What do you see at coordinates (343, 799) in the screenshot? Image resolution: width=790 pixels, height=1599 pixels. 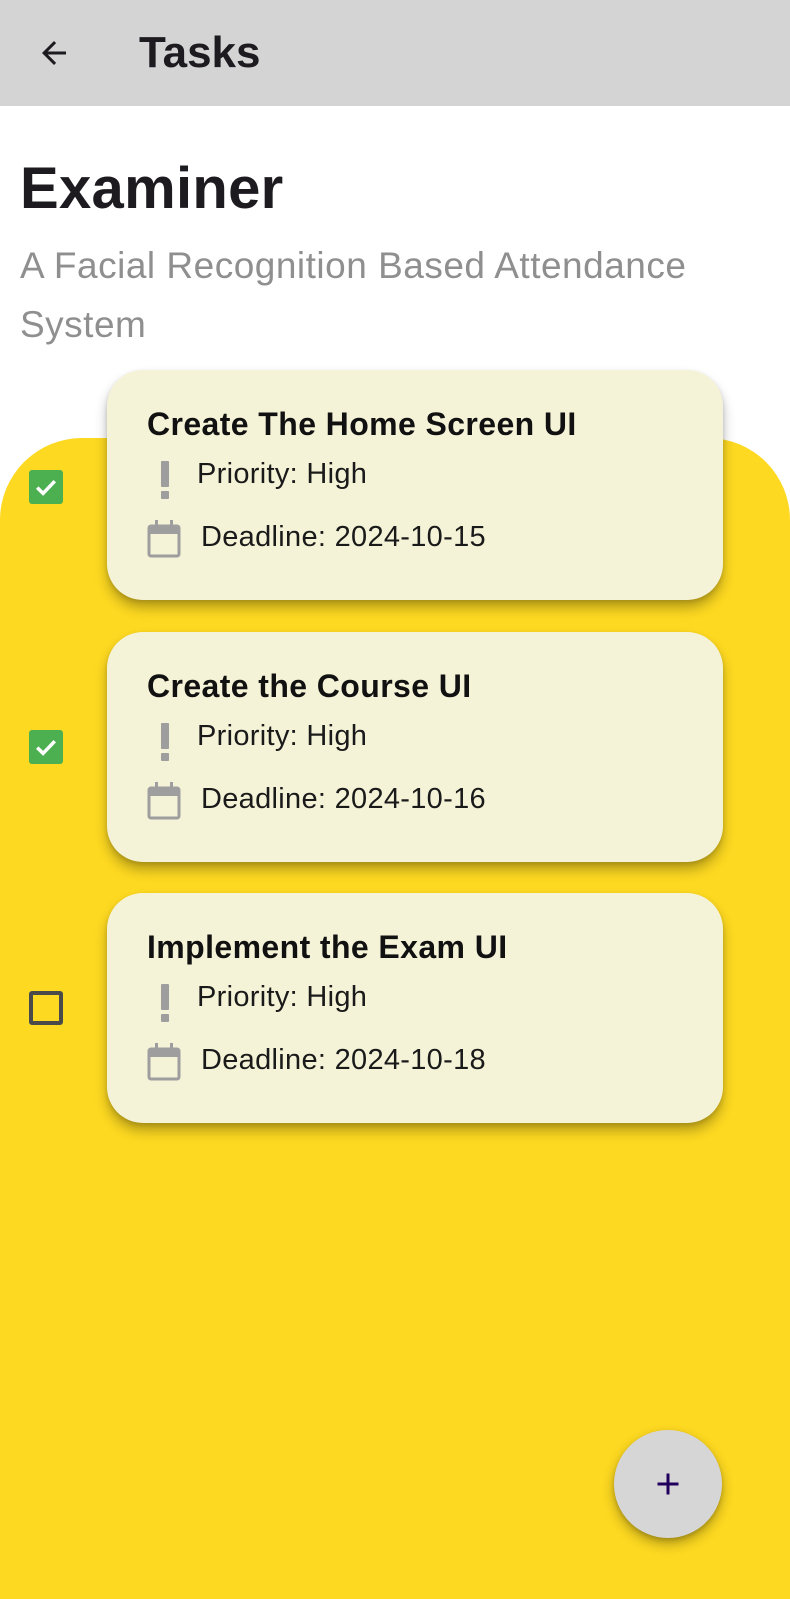 I see `task-deadline: Deadline: 2024-10-16` at bounding box center [343, 799].